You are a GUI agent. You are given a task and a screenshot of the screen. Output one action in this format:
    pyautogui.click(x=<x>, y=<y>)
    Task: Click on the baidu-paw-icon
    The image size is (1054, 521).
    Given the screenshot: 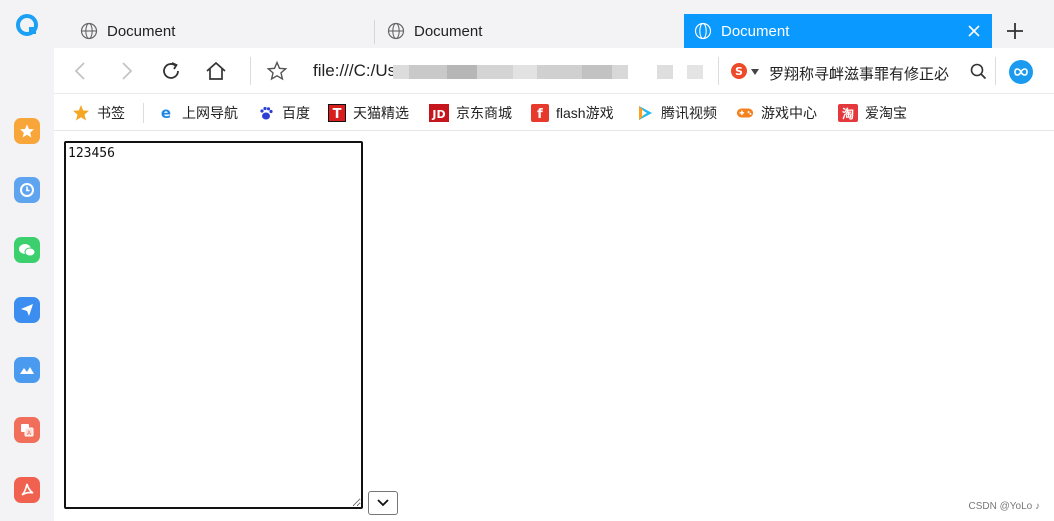 What is the action you would take?
    pyautogui.click(x=266, y=113)
    